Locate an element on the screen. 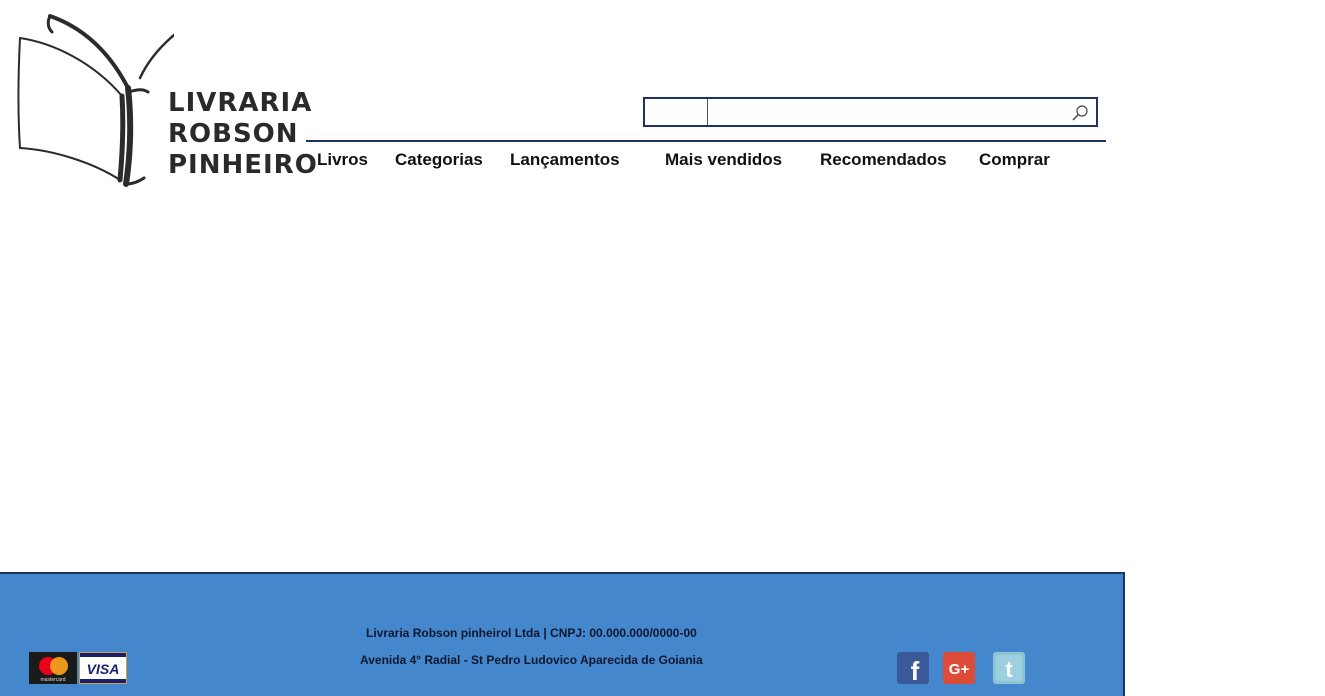  logo-line-pinheiro: PINHEIRO is located at coordinates (243, 165).